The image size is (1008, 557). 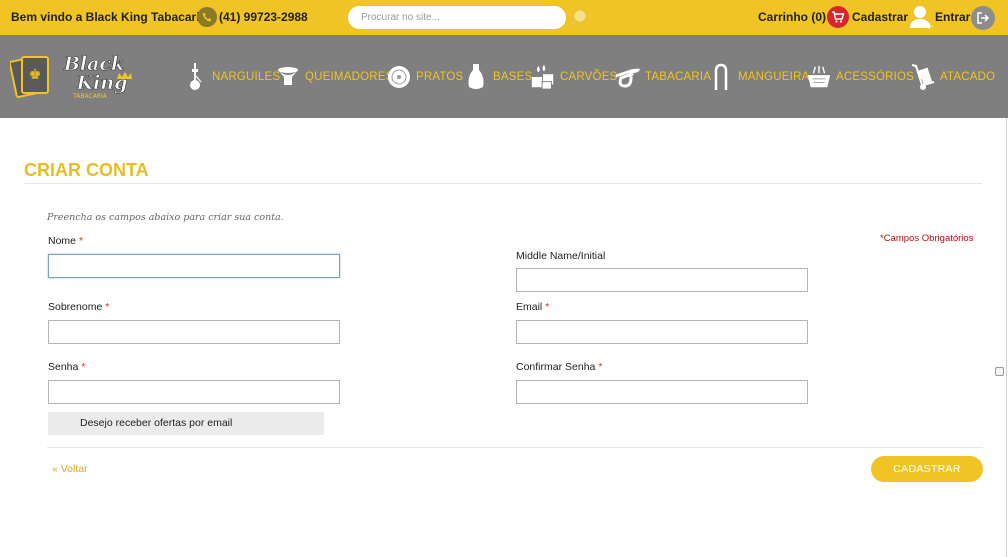 What do you see at coordinates (875, 77) in the screenshot?
I see `nav-label: ACESSÓRIOS` at bounding box center [875, 77].